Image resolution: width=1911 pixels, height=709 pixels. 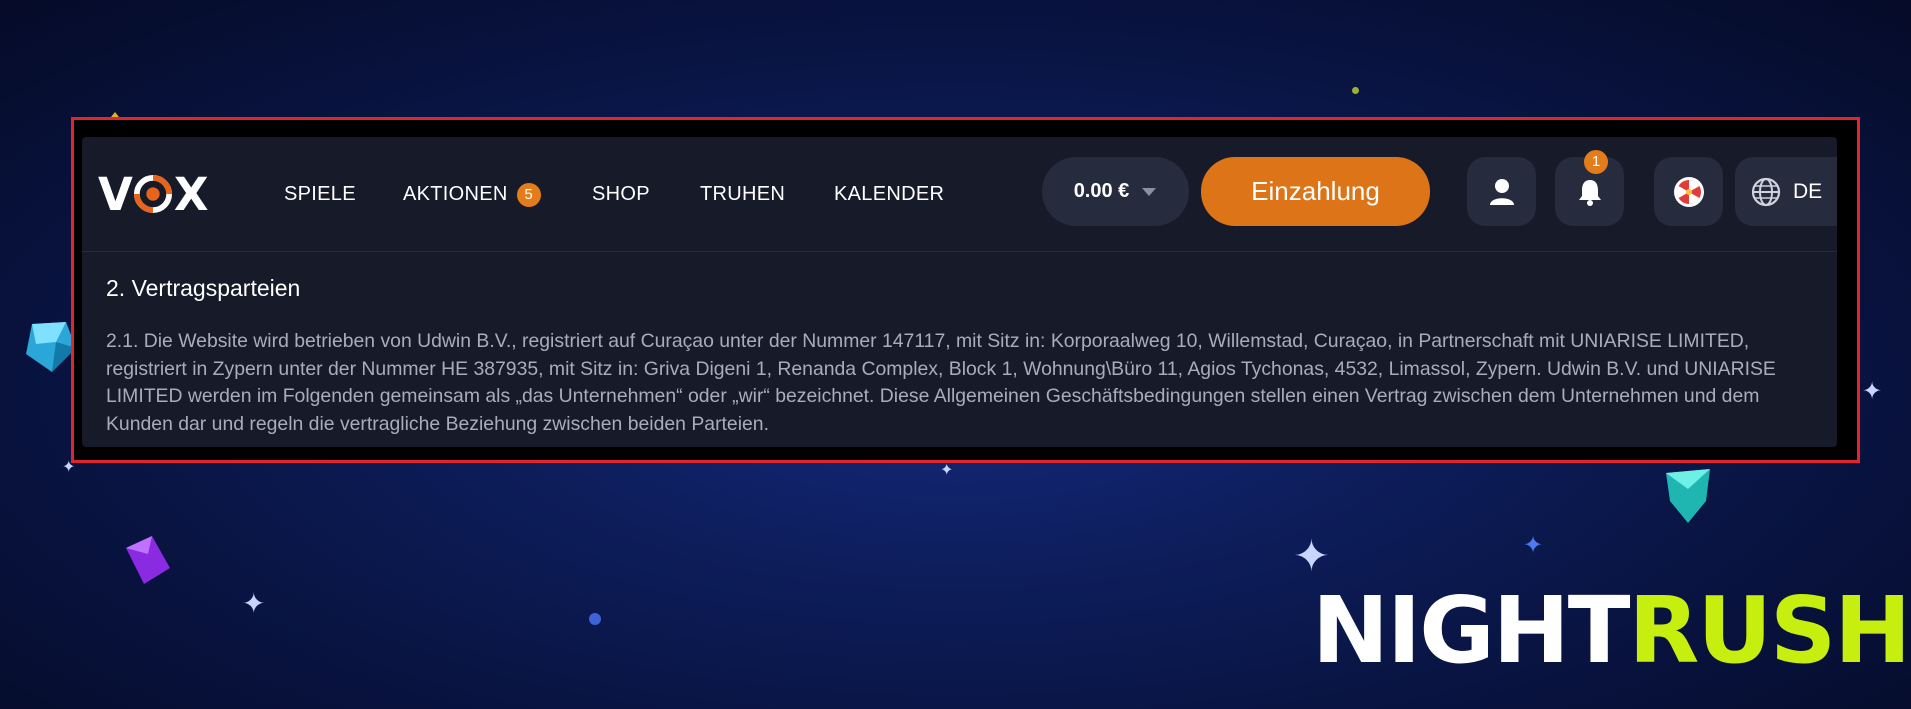 I want to click on section-heading: 2. Vertragsparteien, so click(x=203, y=288).